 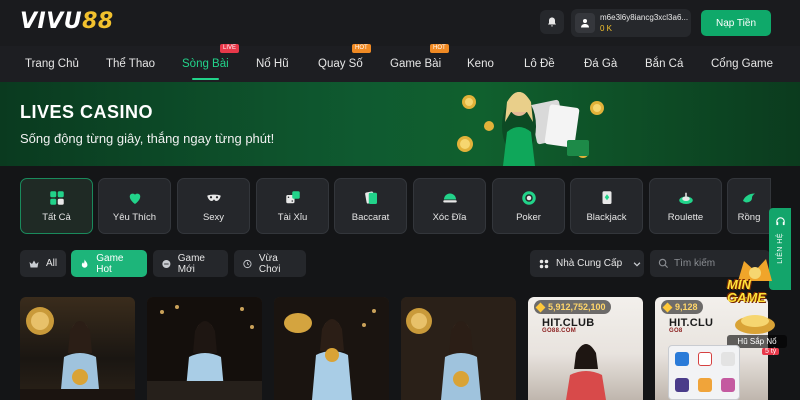 What do you see at coordinates (528, 217) in the screenshot?
I see `category-label: Poker` at bounding box center [528, 217].